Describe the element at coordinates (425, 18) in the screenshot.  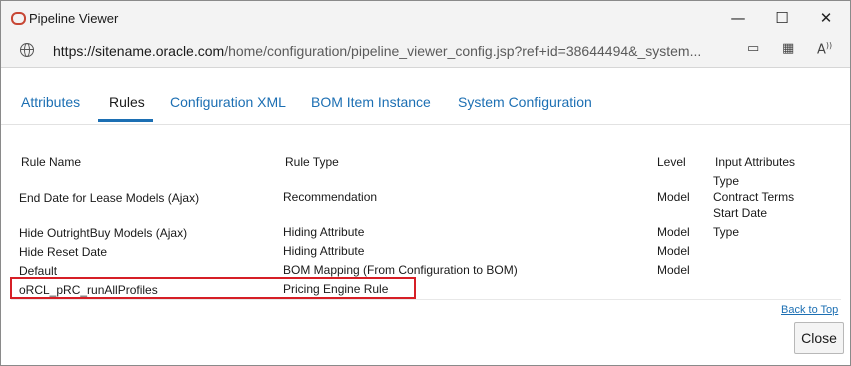
I see `title-bar: Pipeline Viewer — ☐ ✕` at that location.